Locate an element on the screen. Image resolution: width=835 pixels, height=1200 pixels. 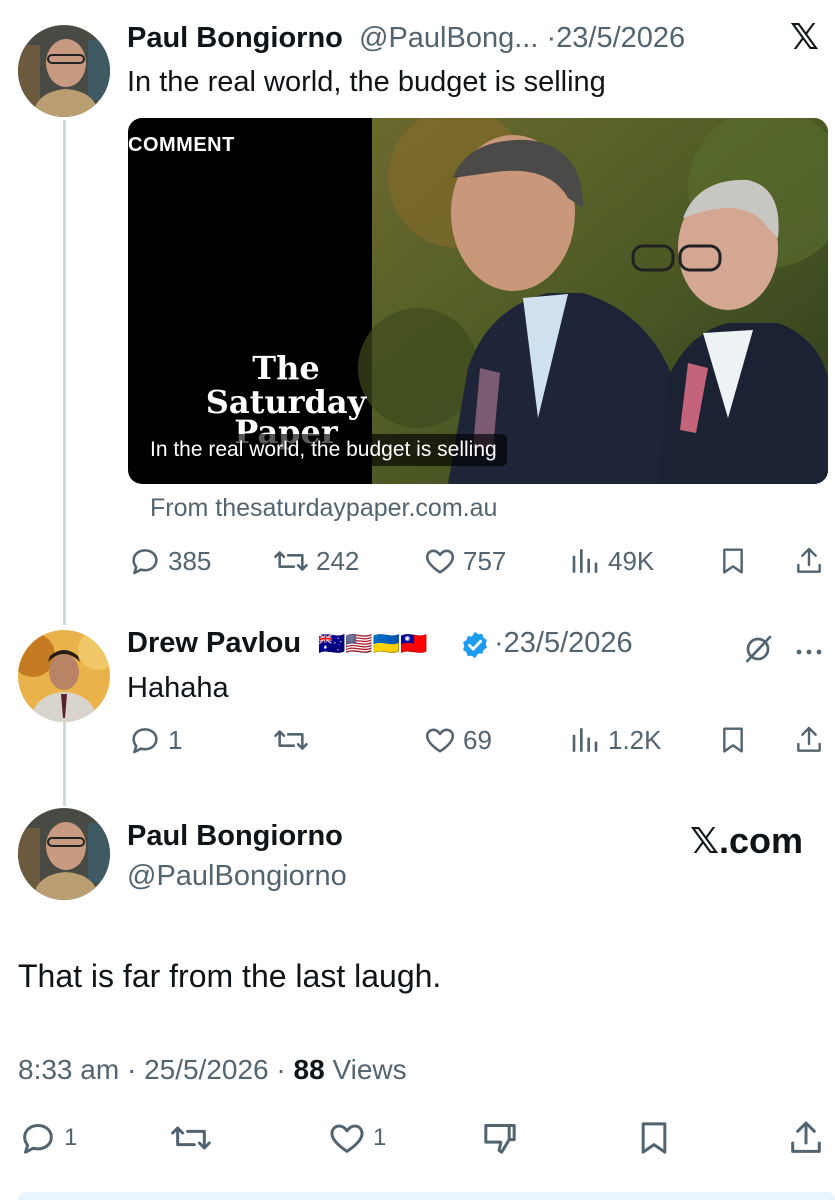
card-caption: In the real world, the budget is selling is located at coordinates (323, 450).